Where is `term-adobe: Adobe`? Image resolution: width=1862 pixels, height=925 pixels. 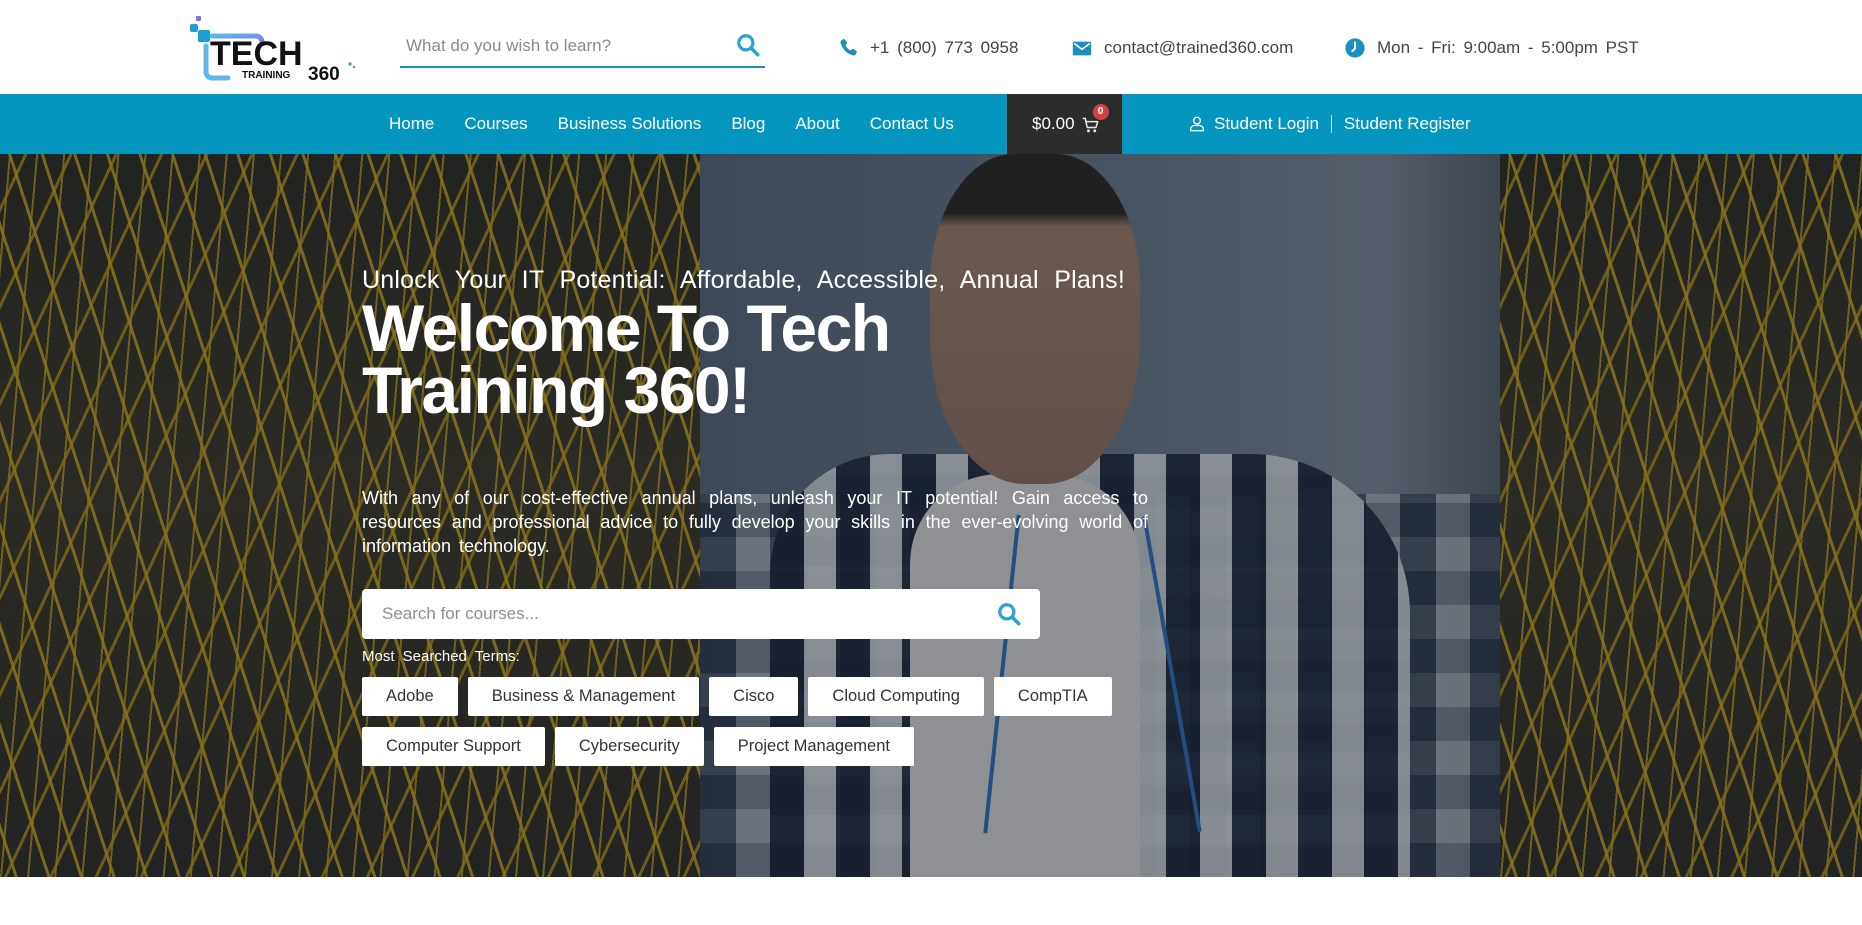
term-adobe: Adobe is located at coordinates (410, 696).